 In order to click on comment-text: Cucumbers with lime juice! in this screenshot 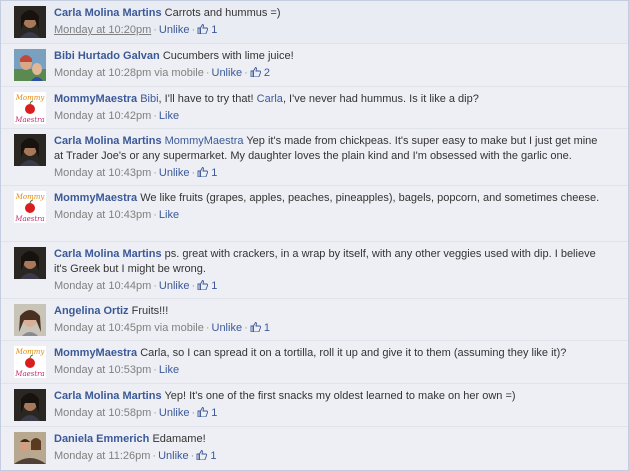, I will do `click(228, 56)`.